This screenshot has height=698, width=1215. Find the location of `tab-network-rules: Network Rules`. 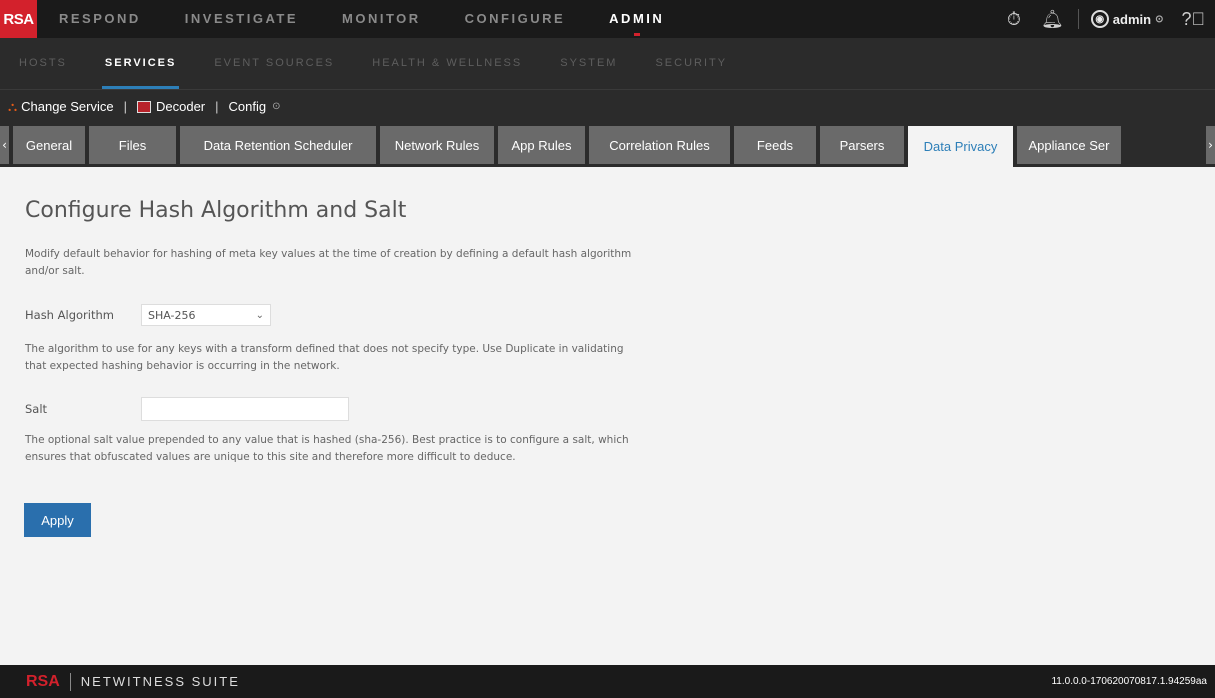

tab-network-rules: Network Rules is located at coordinates (437, 145).